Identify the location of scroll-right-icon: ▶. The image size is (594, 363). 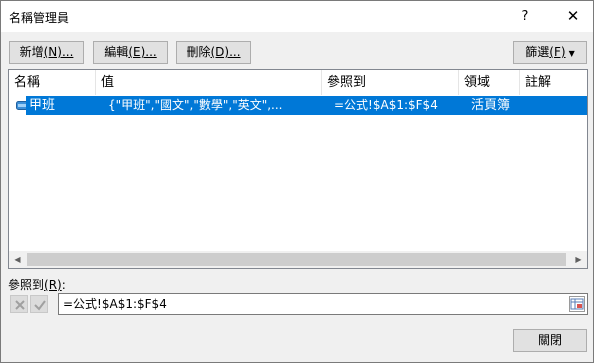
(578, 259).